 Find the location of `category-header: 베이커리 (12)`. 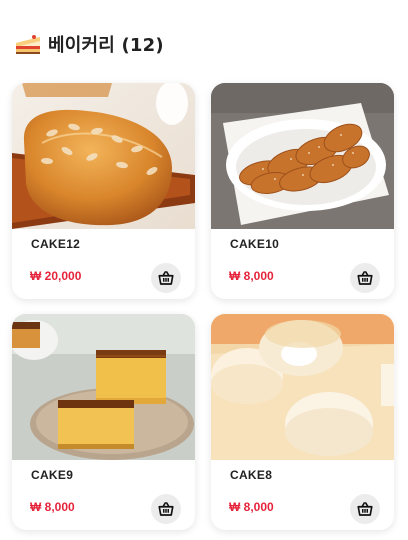

category-header: 베이커리 (12) is located at coordinates (89, 44).